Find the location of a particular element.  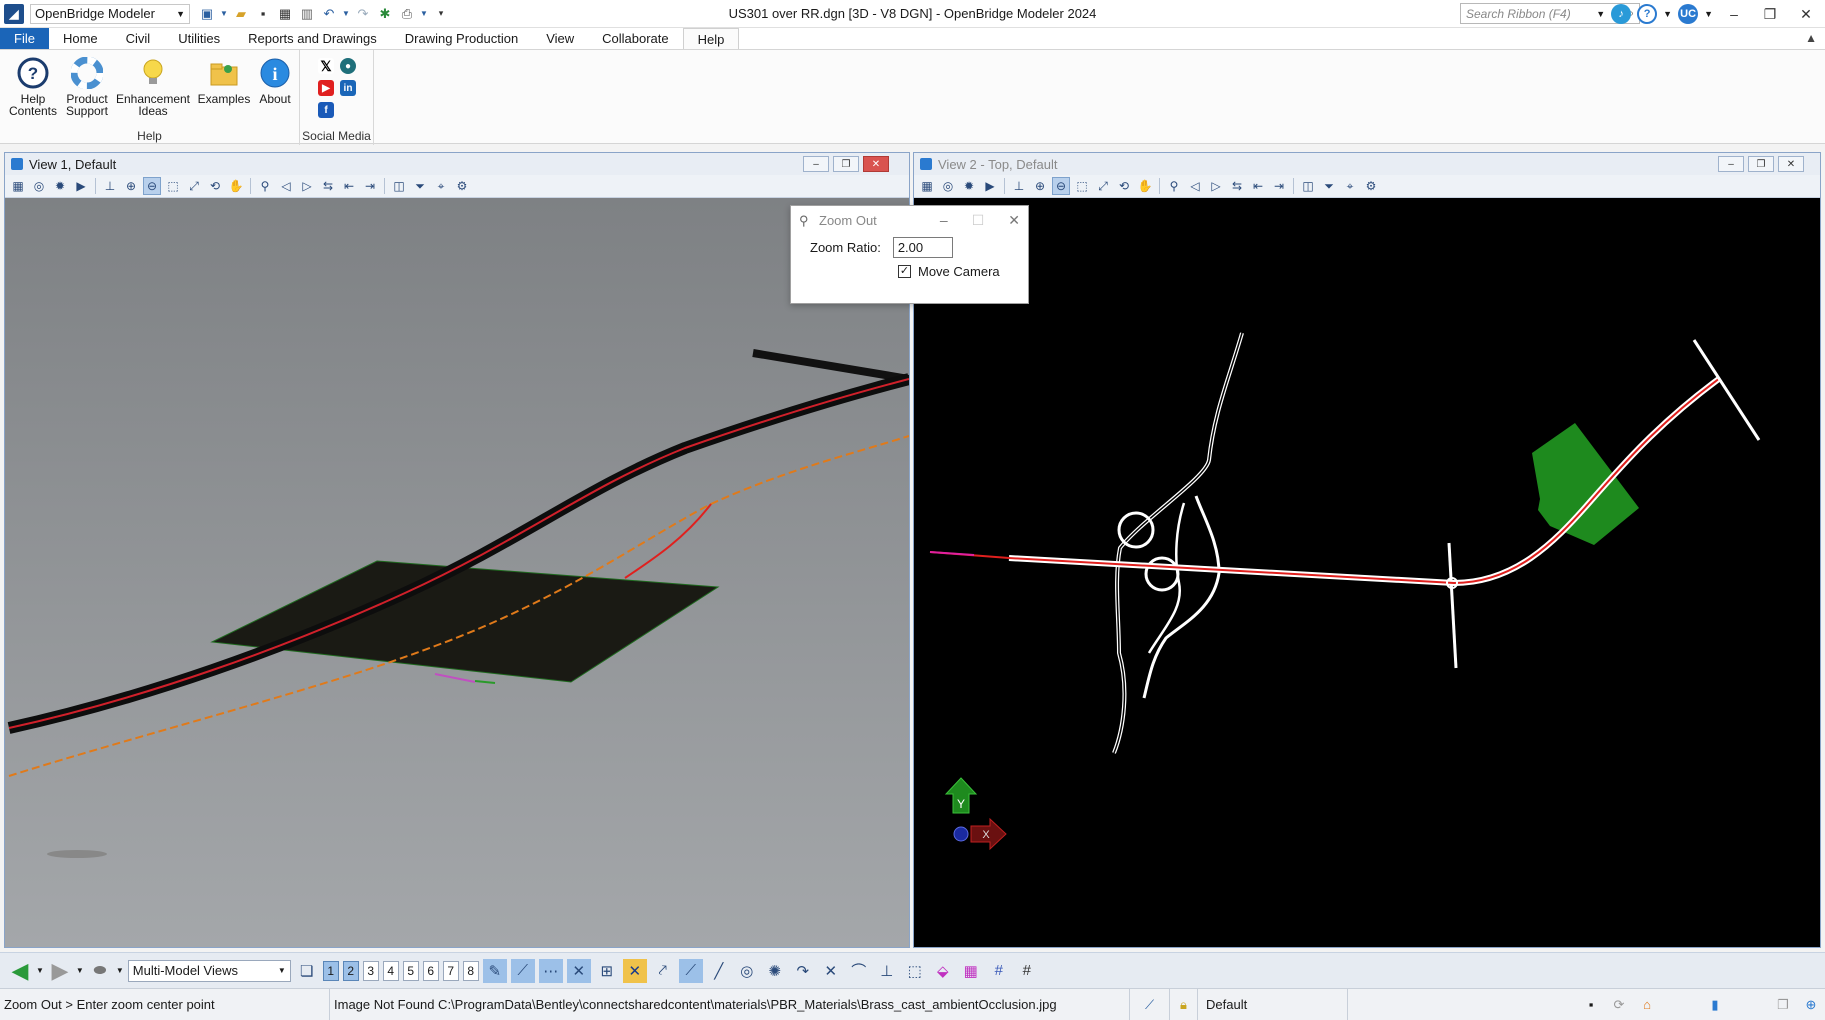

undo-icon: ↶ is located at coordinates (329, 14).